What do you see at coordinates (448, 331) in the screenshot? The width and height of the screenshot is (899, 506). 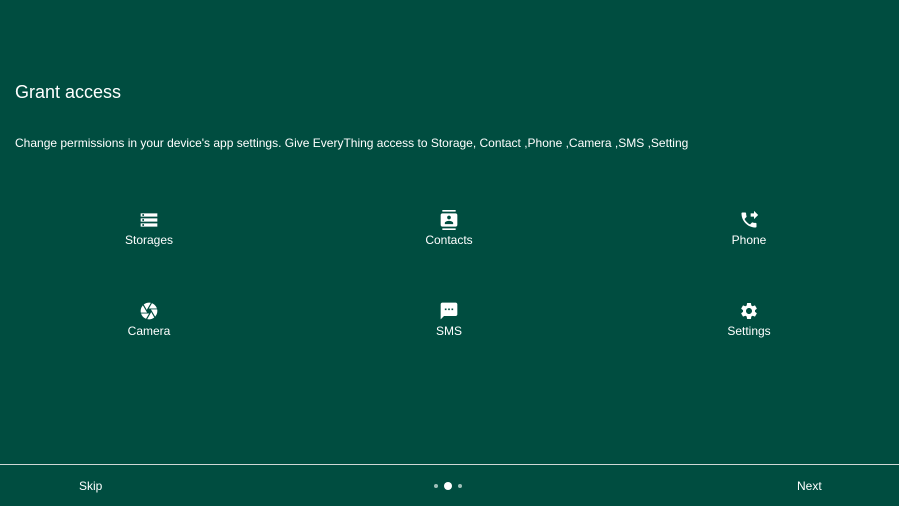 I see `permission-label: SMS` at bounding box center [448, 331].